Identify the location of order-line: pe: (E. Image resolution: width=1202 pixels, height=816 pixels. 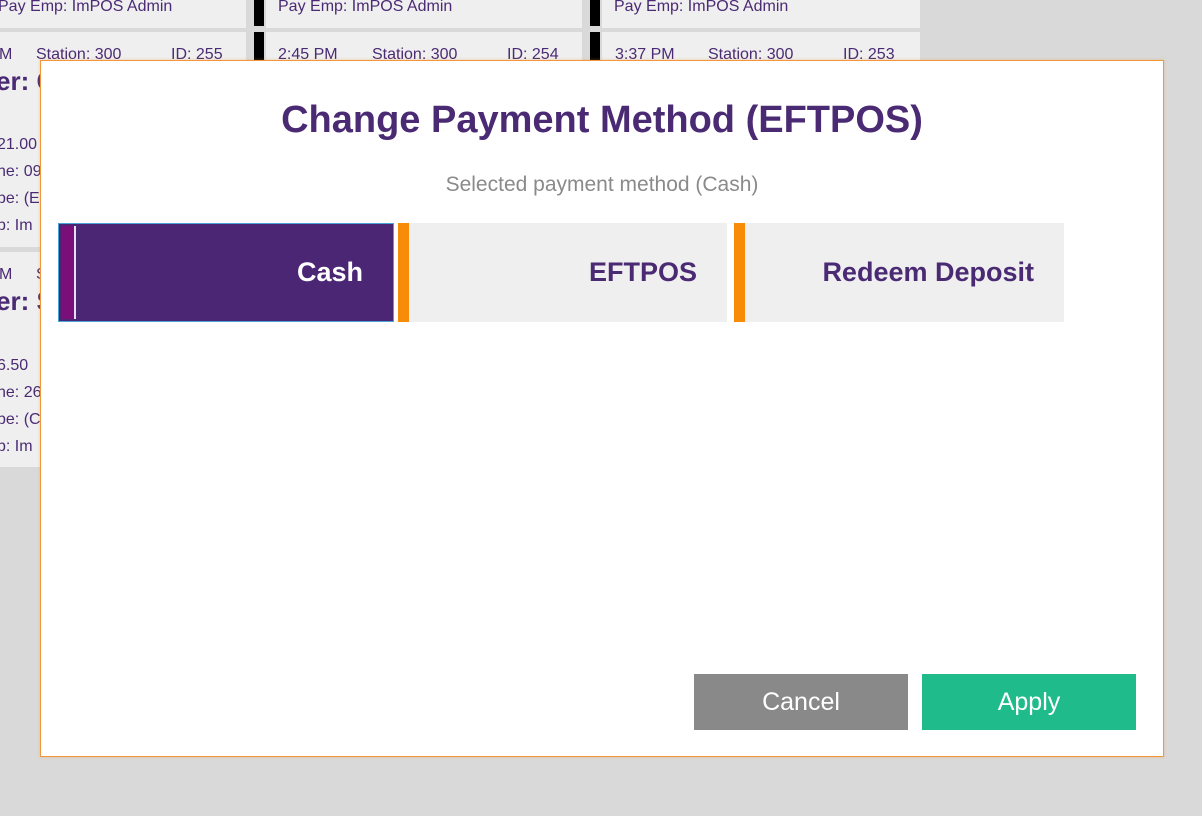
(20, 198).